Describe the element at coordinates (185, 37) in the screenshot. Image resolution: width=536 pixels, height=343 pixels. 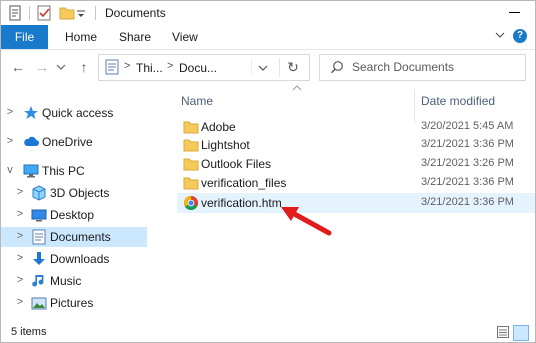
I see `tab-view: View` at that location.